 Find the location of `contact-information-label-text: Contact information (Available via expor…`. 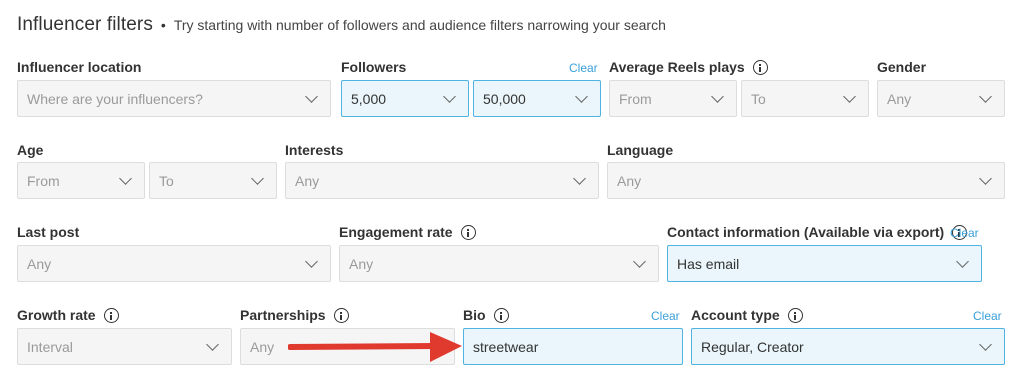

contact-information-label-text: Contact information (Available via expor… is located at coordinates (806, 232).